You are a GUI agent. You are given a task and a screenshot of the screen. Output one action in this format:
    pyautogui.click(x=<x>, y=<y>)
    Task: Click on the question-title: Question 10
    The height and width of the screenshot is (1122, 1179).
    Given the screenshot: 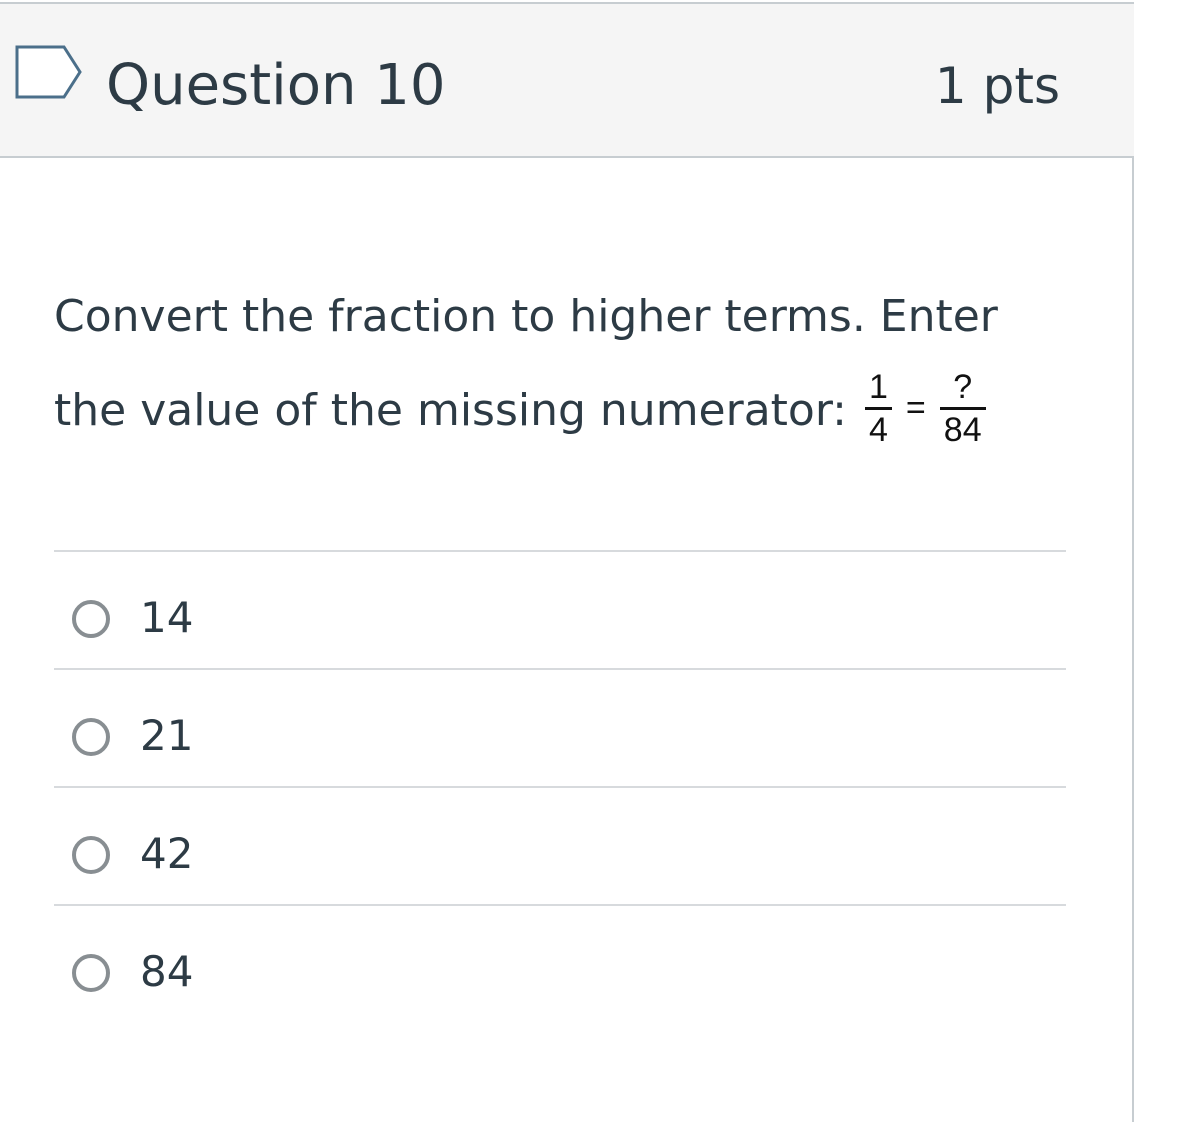 What is the action you would take?
    pyautogui.click(x=276, y=85)
    